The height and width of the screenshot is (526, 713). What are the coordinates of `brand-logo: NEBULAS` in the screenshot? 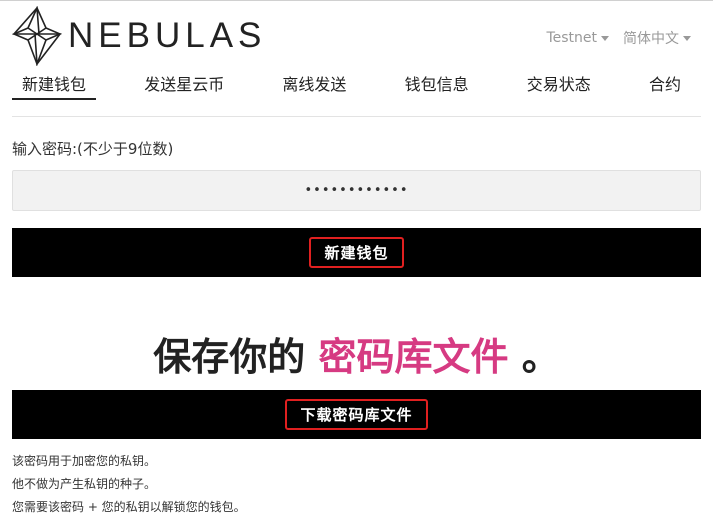 It's located at (139, 36).